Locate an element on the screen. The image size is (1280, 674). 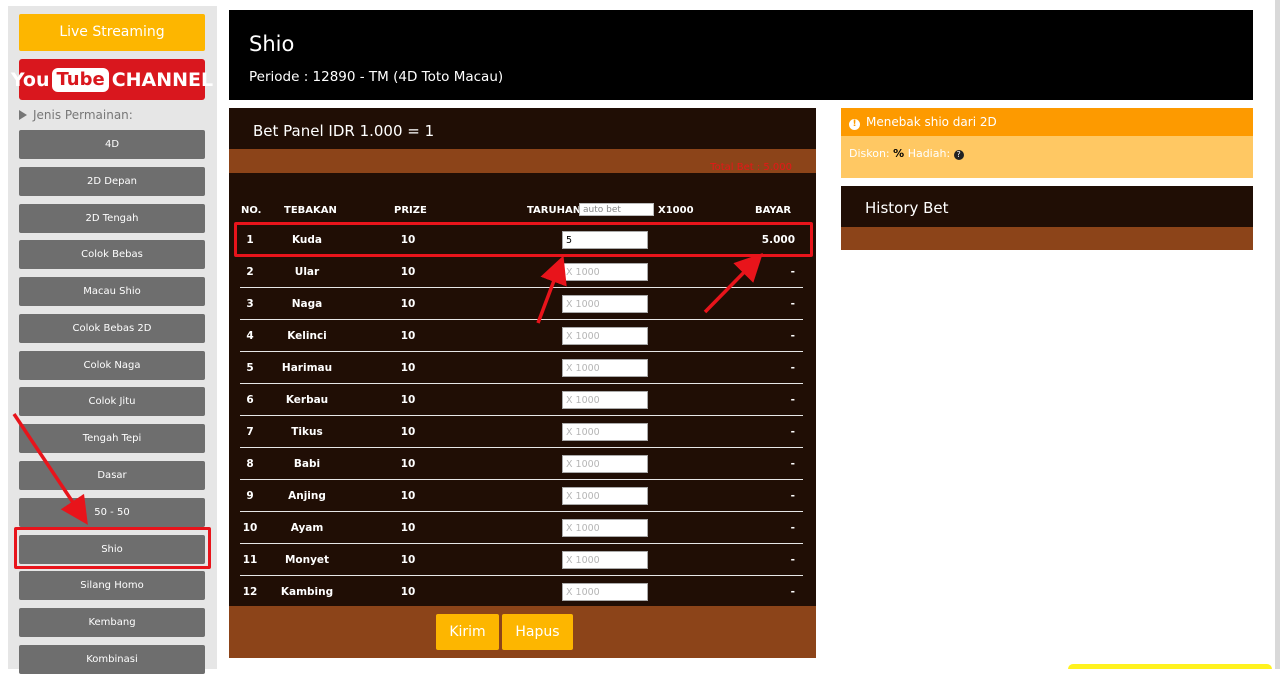
sidebar-item-label: 2D Depan is located at coordinates (112, 181).